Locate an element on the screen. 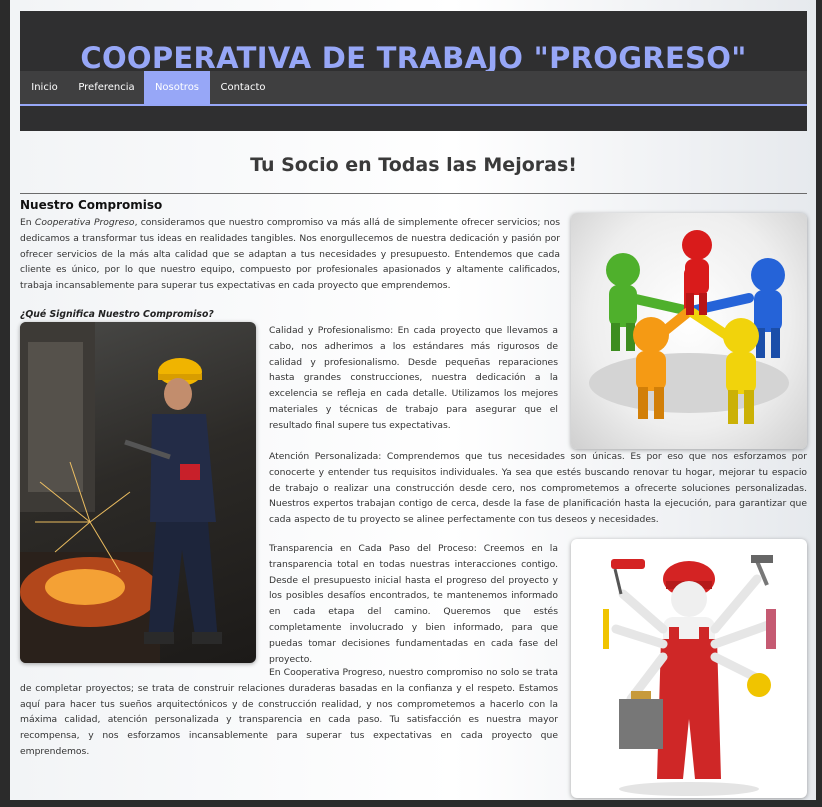 This screenshot has height=807, width=822. page-headline: Tu Socio en Todas las Mejoras! is located at coordinates (413, 165).